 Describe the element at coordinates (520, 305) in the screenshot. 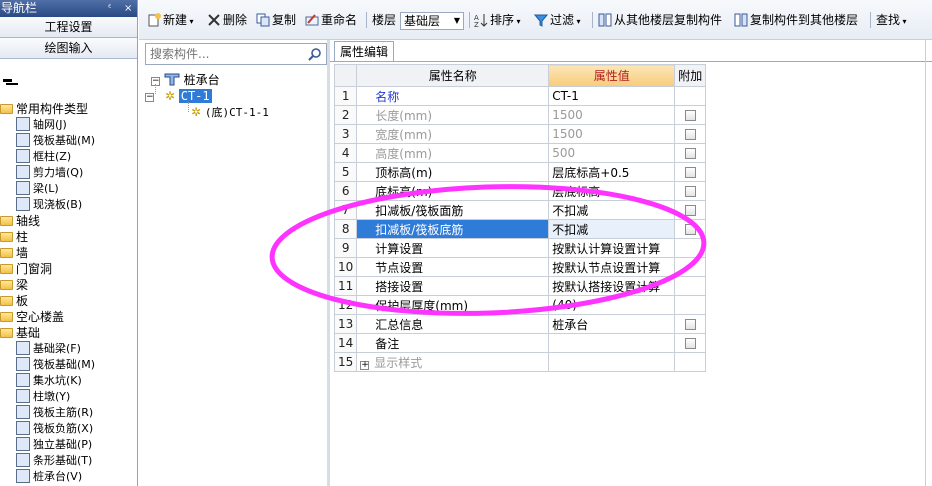

I see `property-row: 12 保护层厚度(mm) (40)` at that location.